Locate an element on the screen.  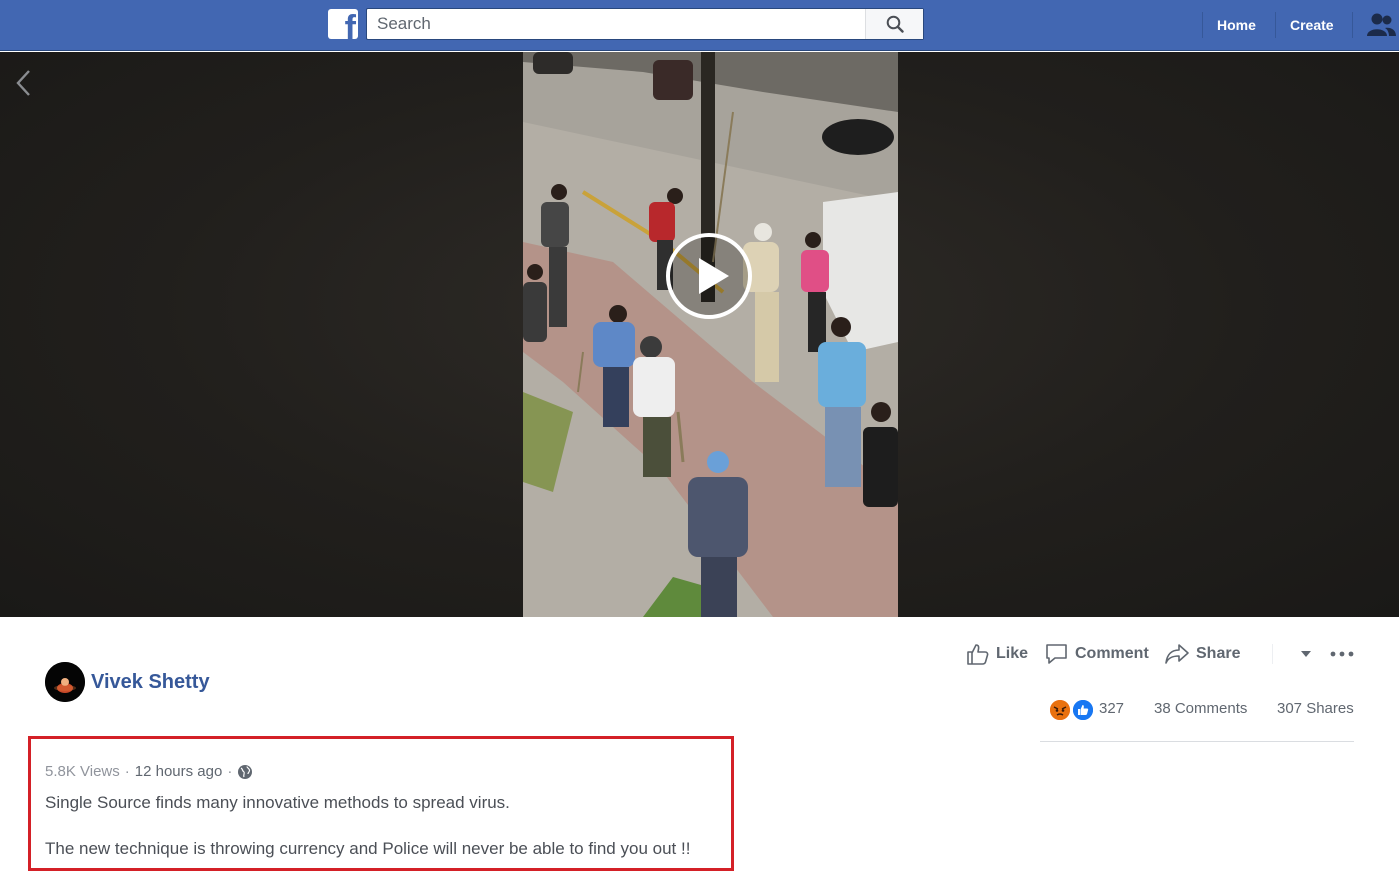
comment-bubble-icon is located at coordinates (1056, 654).